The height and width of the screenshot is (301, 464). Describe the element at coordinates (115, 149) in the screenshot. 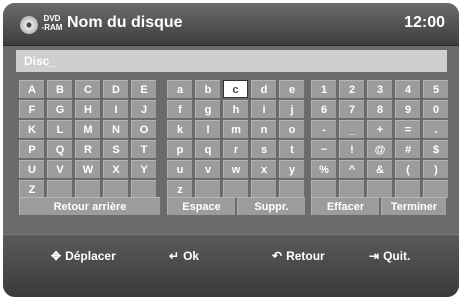

I see `key-S: S` at that location.